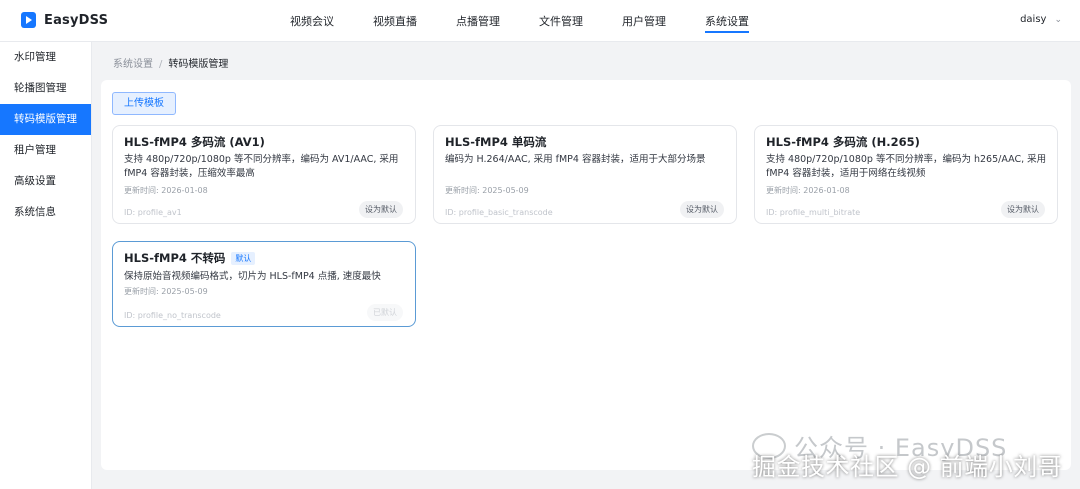  I want to click on default-badge: 默认, so click(243, 258).